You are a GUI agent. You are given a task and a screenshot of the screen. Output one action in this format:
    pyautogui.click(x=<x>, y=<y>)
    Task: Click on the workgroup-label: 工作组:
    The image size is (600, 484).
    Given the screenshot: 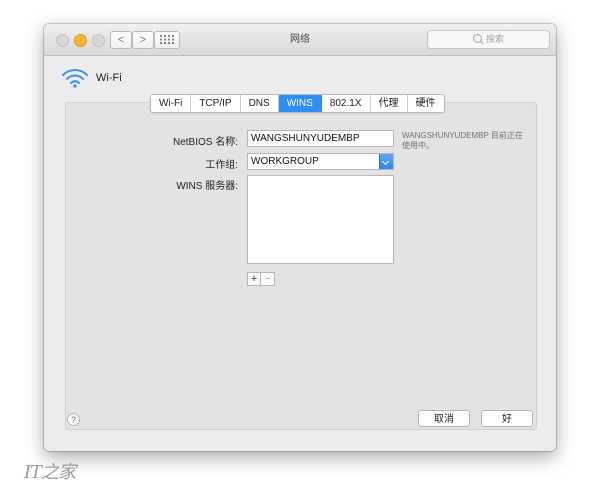 What is the action you would take?
    pyautogui.click(x=221, y=165)
    